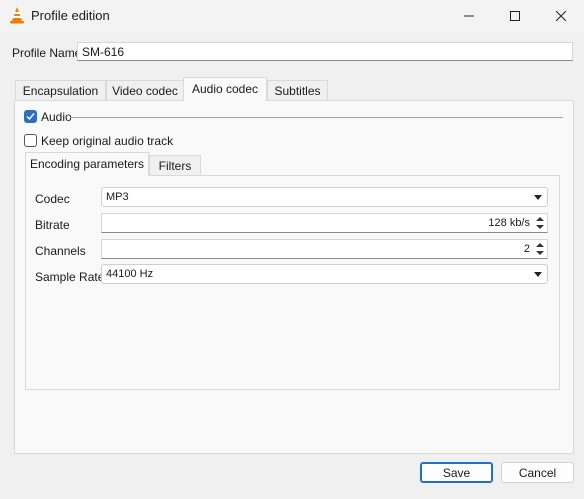 The height and width of the screenshot is (499, 584). What do you see at coordinates (30, 140) in the screenshot?
I see `keep-original-audio-checkbox` at bounding box center [30, 140].